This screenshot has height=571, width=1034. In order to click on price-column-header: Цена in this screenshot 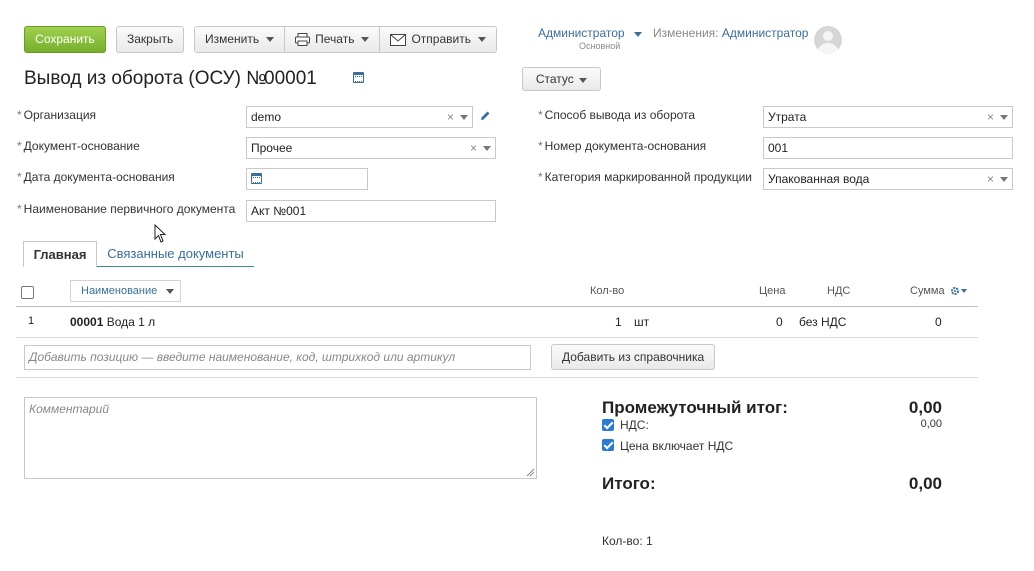, I will do `click(772, 291)`.